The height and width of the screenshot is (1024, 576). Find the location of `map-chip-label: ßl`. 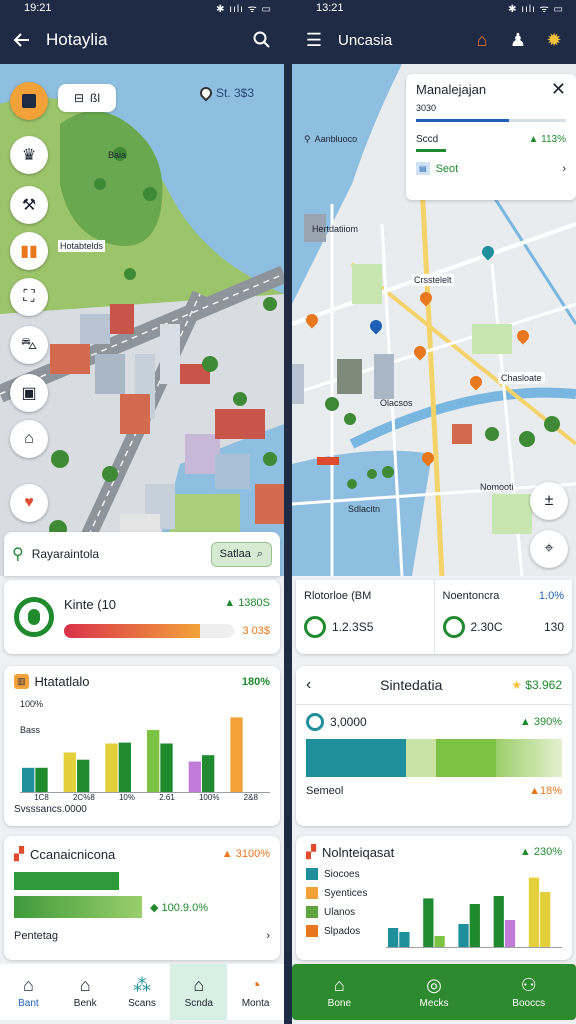

map-chip-label: ßl is located at coordinates (95, 98).